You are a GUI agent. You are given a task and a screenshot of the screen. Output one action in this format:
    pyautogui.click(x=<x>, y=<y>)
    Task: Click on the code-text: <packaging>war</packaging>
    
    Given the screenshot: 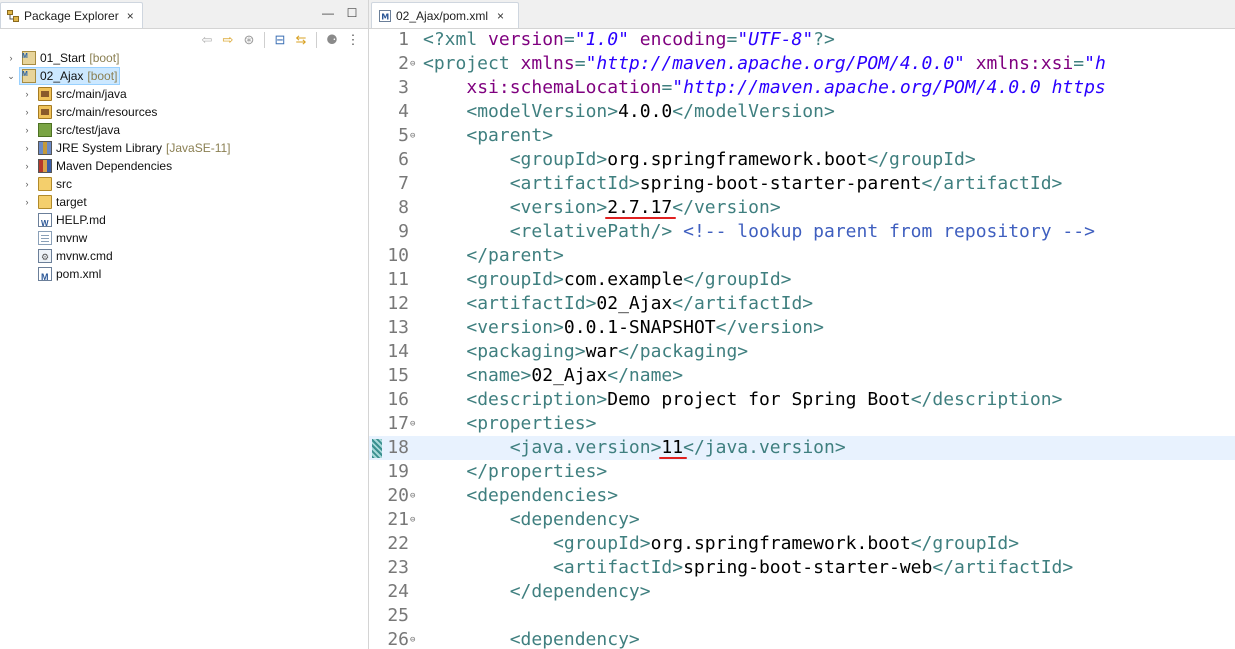 What is the action you would take?
    pyautogui.click(x=585, y=352)
    